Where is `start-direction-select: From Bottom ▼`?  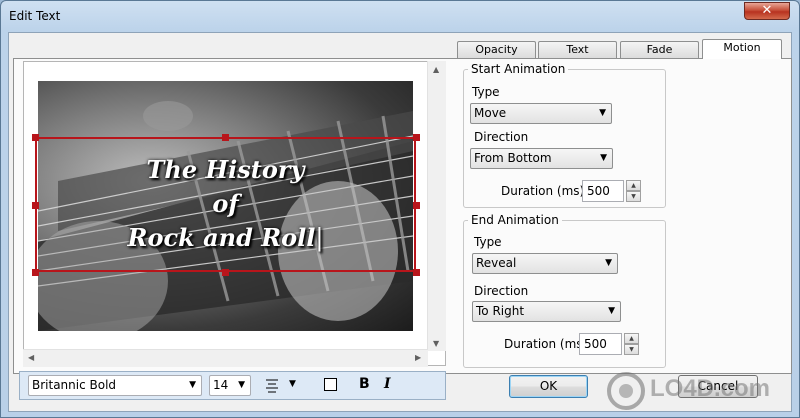
start-direction-select: From Bottom ▼ is located at coordinates (541, 158).